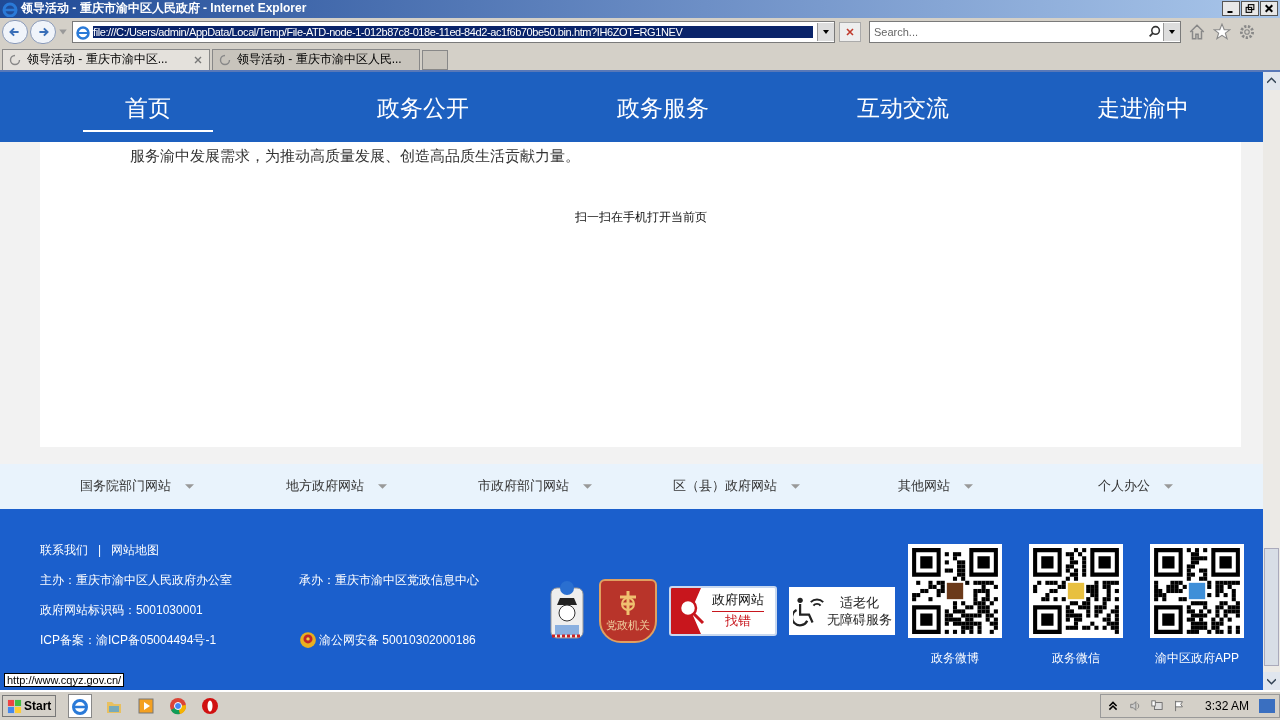 Image resolution: width=1280 pixels, height=720 pixels. I want to click on scroll-down-icon, so click(1271, 681).